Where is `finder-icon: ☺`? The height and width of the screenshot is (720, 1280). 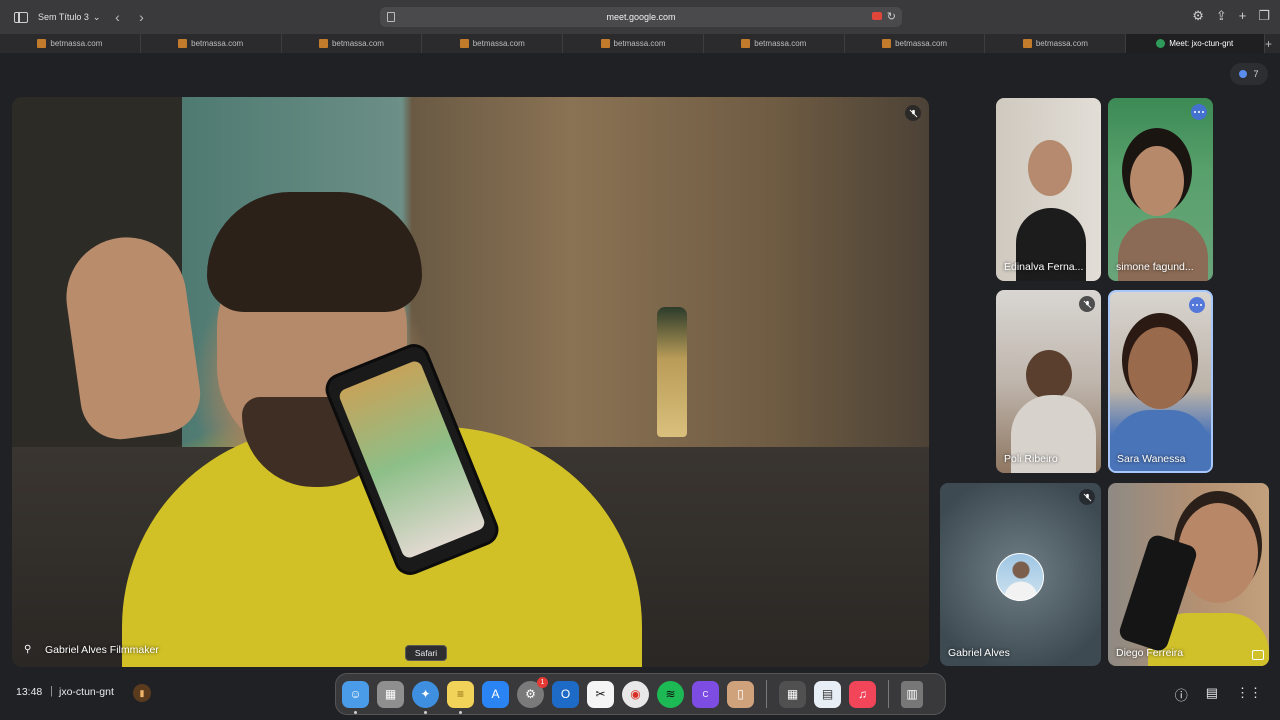
finder-icon: ☺ is located at coordinates (355, 697).